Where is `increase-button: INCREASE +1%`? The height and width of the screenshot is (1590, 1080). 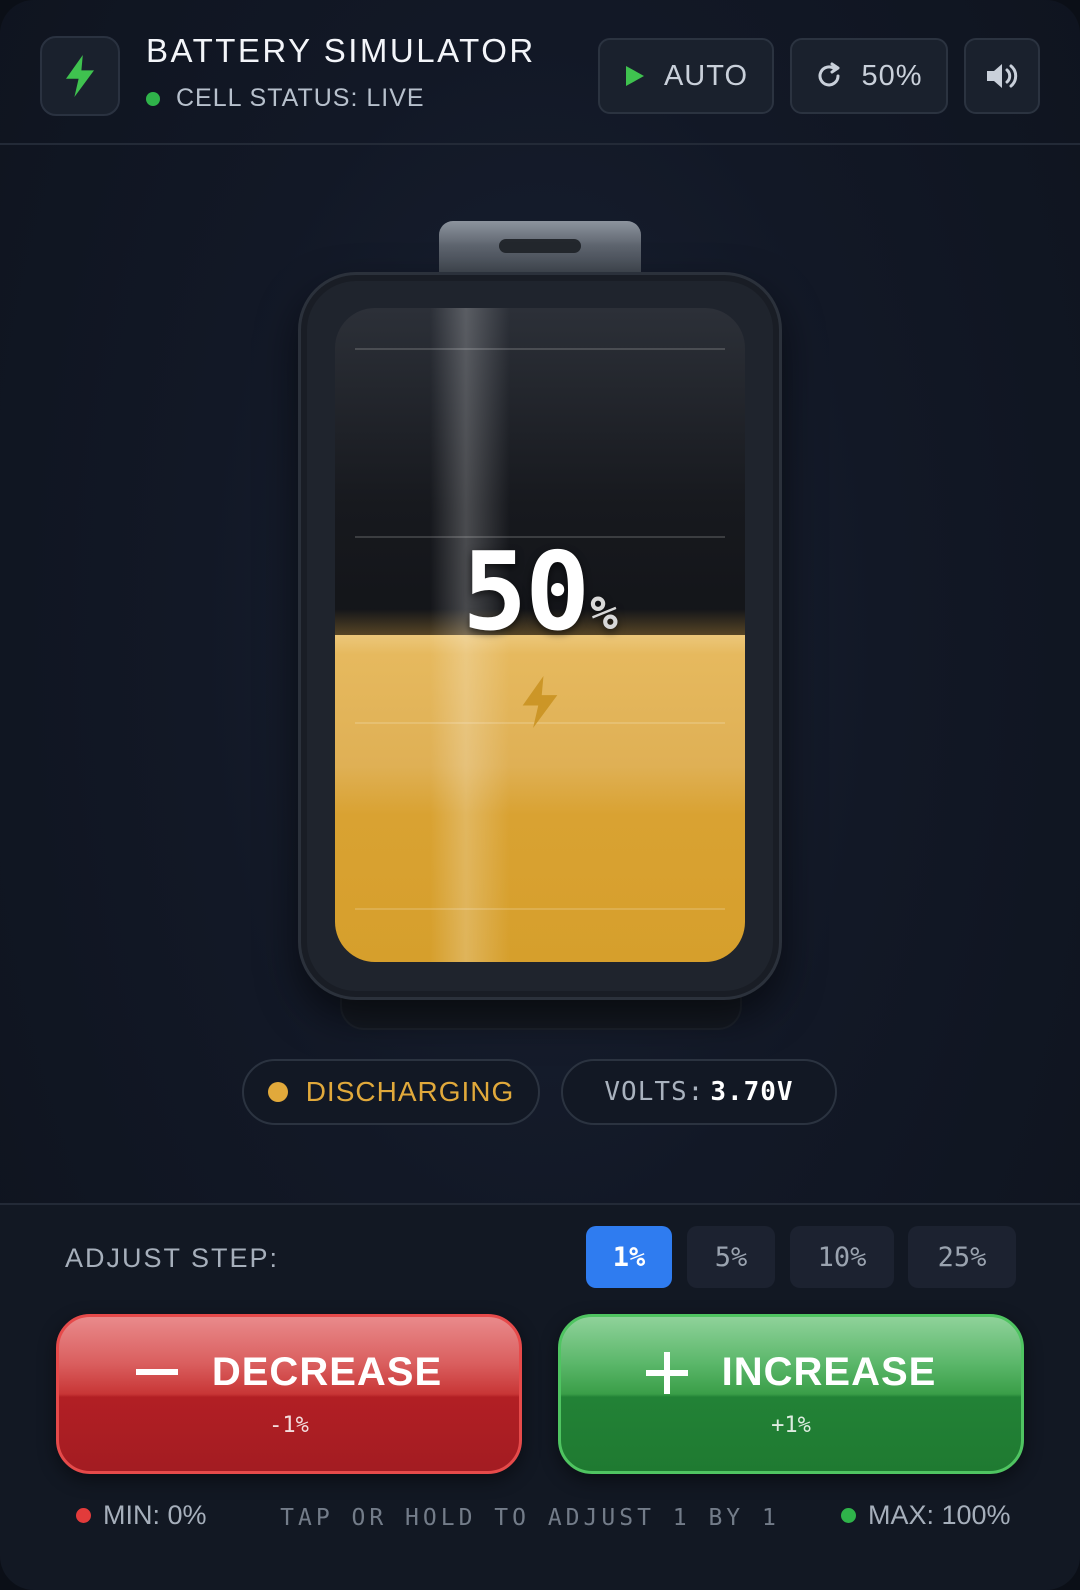 increase-button: INCREASE +1% is located at coordinates (791, 1394).